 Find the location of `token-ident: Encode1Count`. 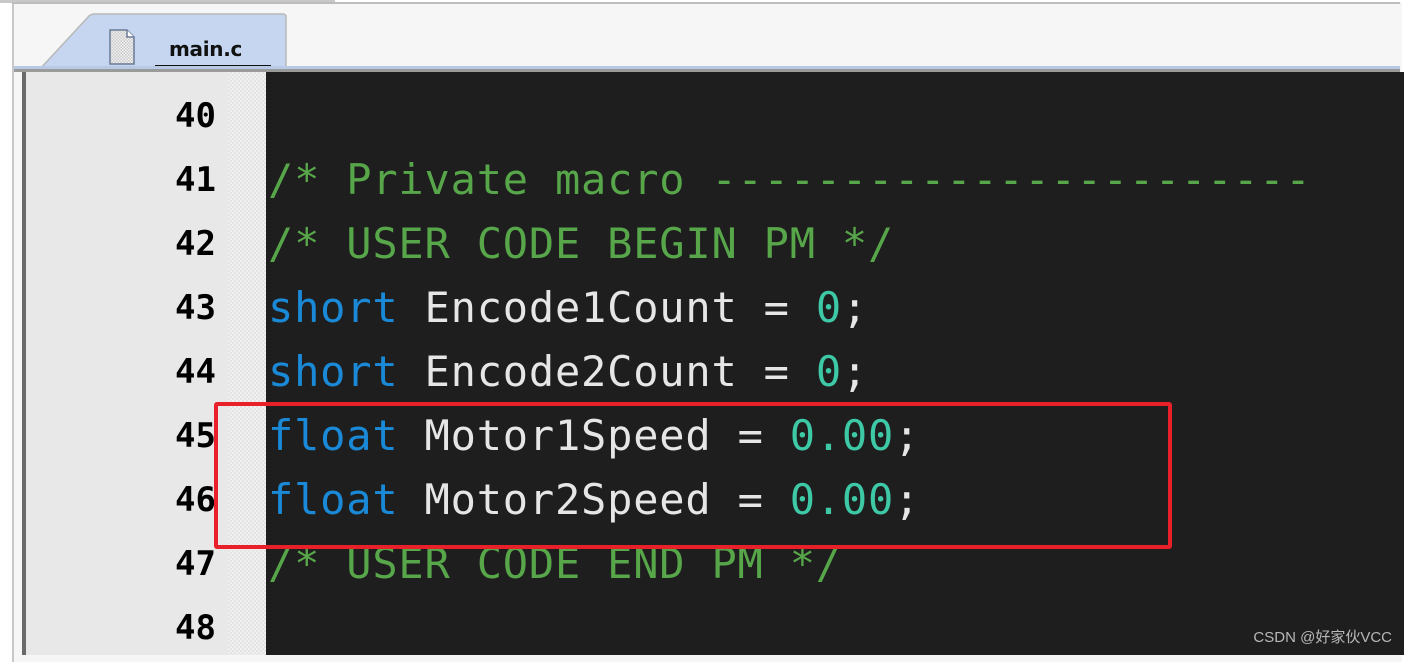

token-ident: Encode1Count is located at coordinates (581, 307).